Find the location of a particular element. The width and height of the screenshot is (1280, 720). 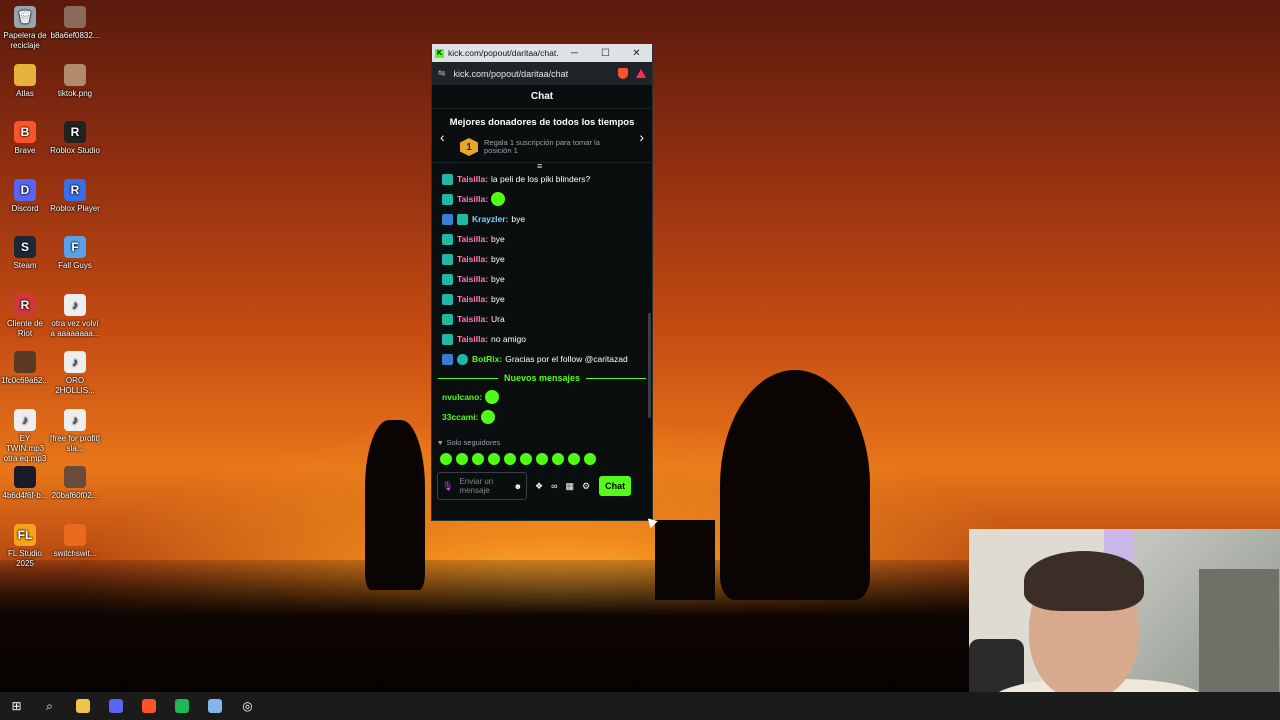

app-icon: FL is located at coordinates (25, 534).